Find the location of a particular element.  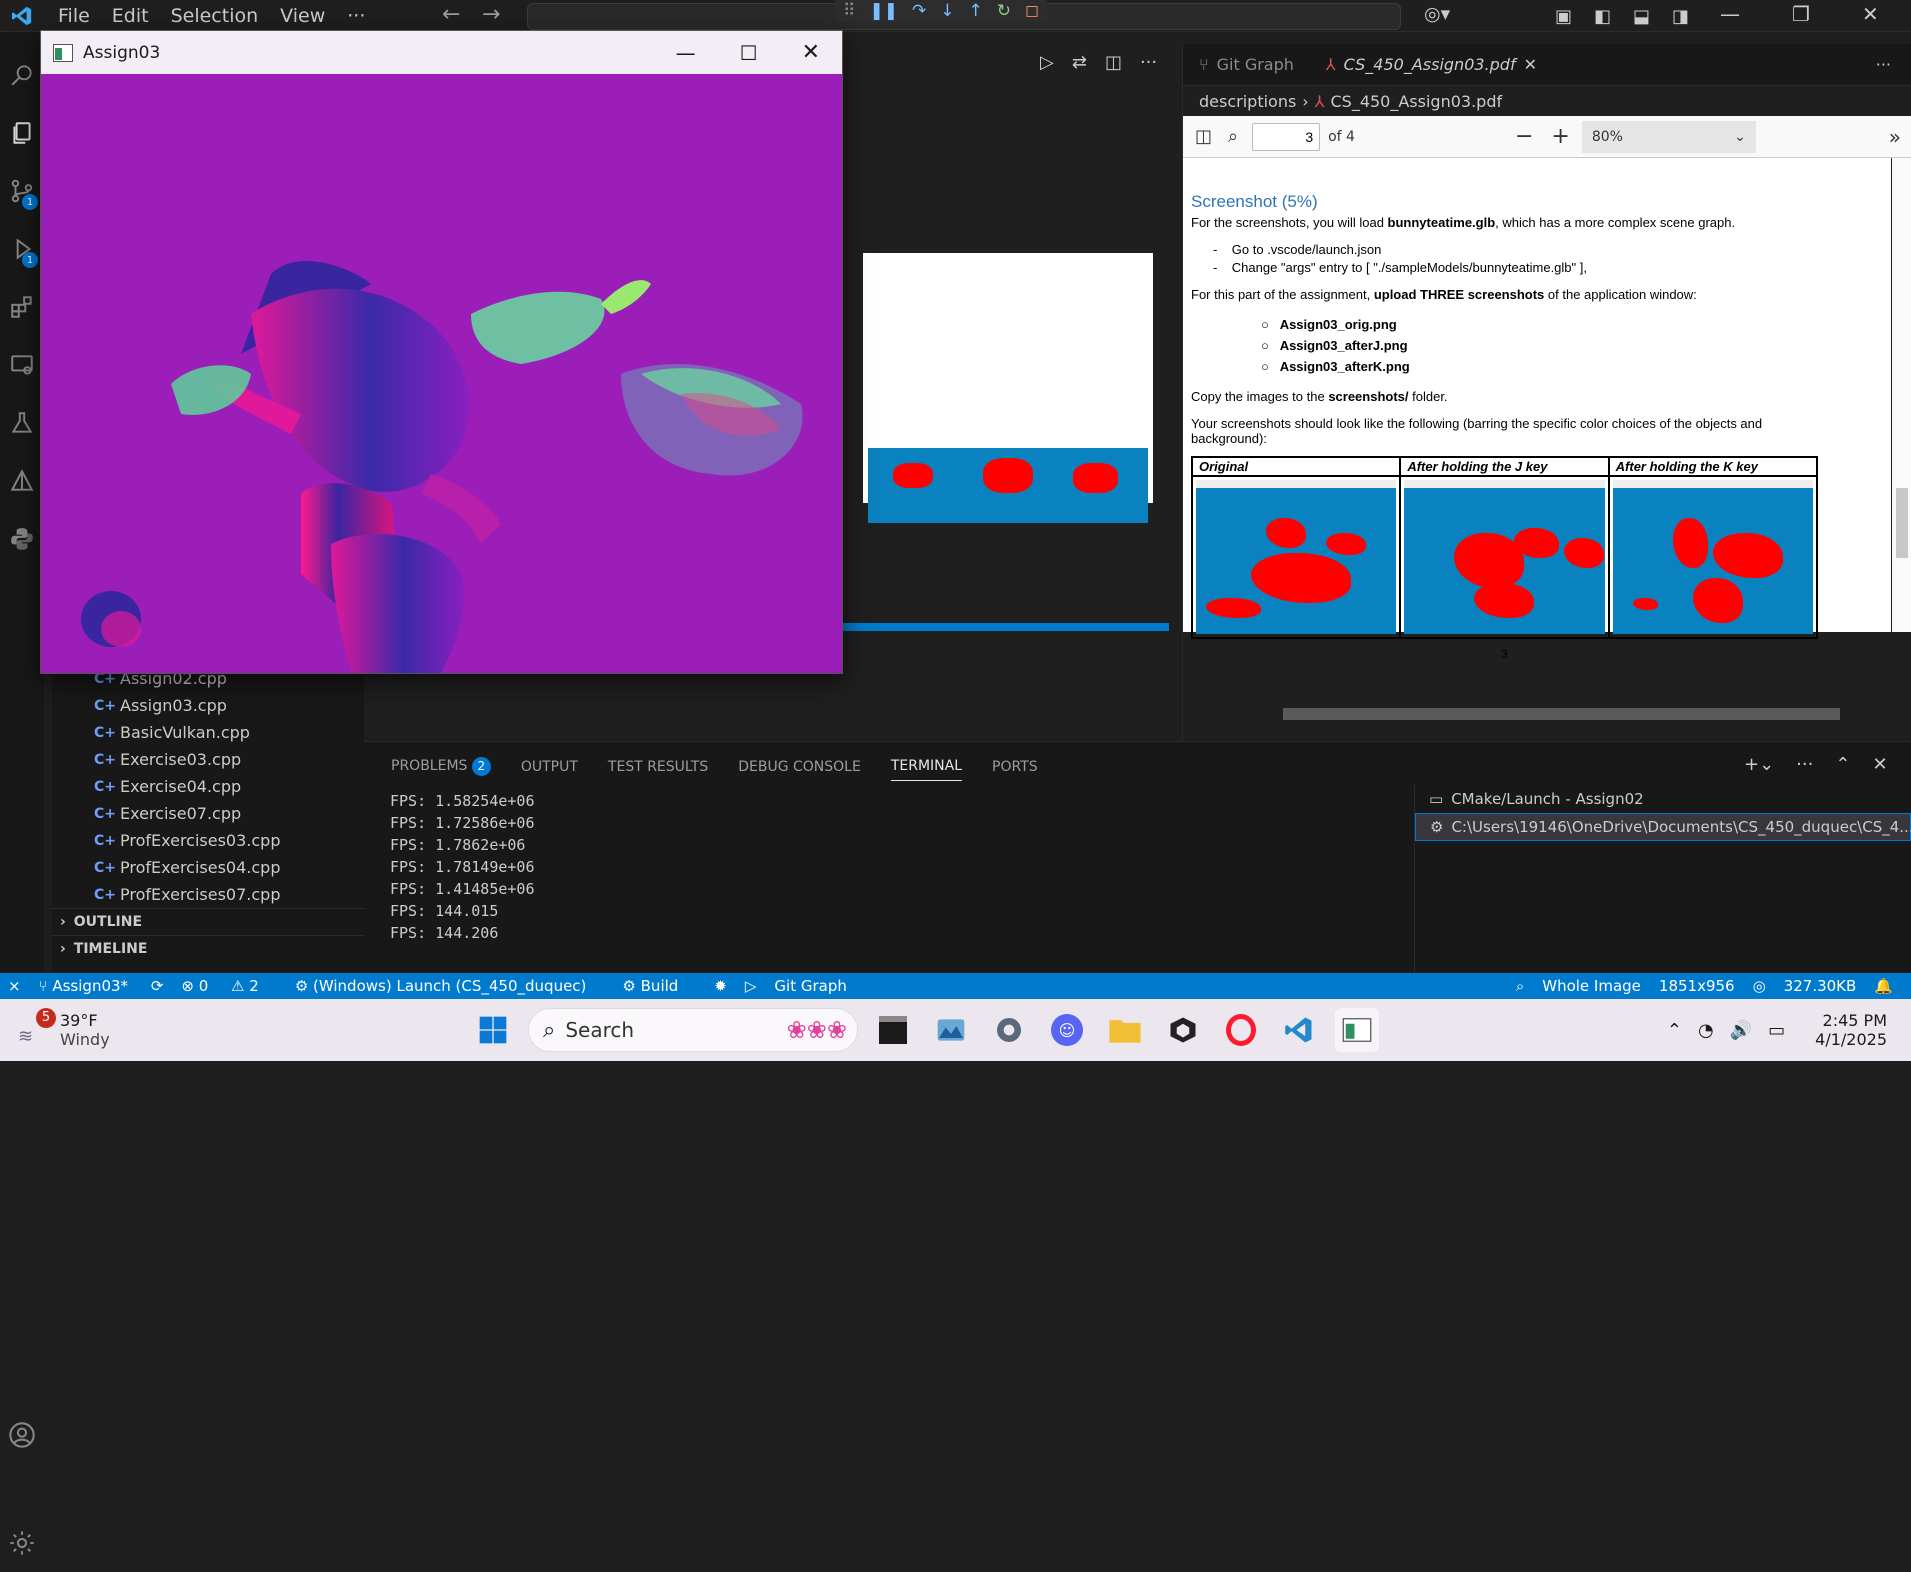

stop-icon: ◻ is located at coordinates (1032, 11).